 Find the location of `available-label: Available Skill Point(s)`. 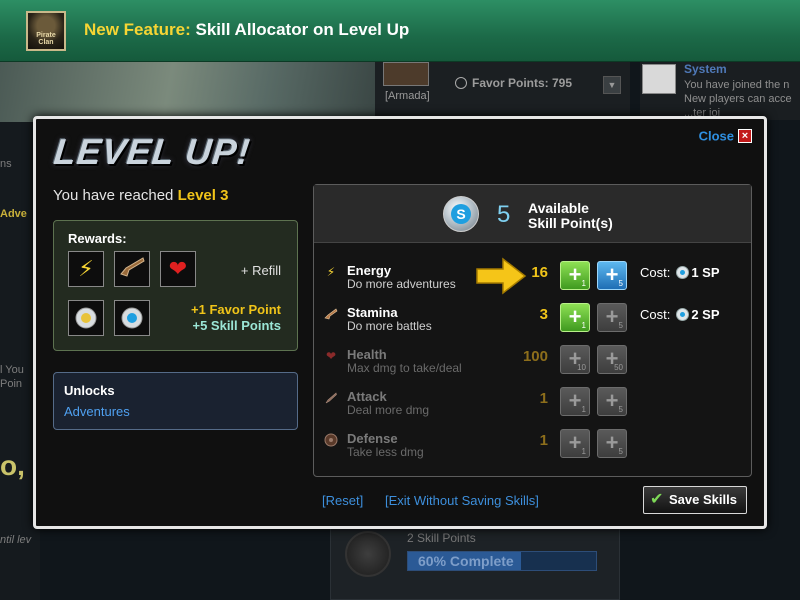

available-label: Available Skill Point(s) is located at coordinates (570, 216).